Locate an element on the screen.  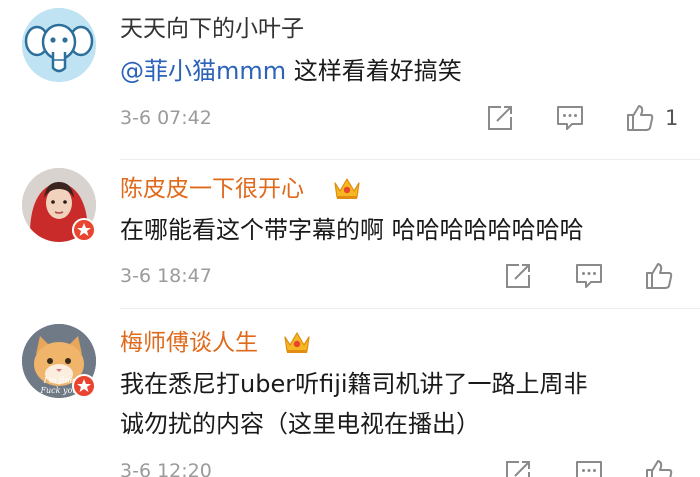
timestamp: 3-6 07:42 is located at coordinates (166, 118).